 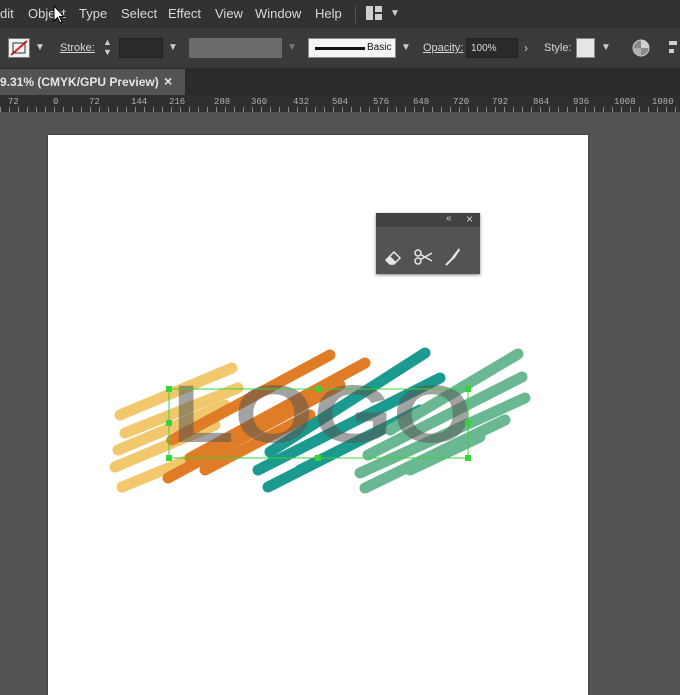 I want to click on knife-icon, so click(x=453, y=256).